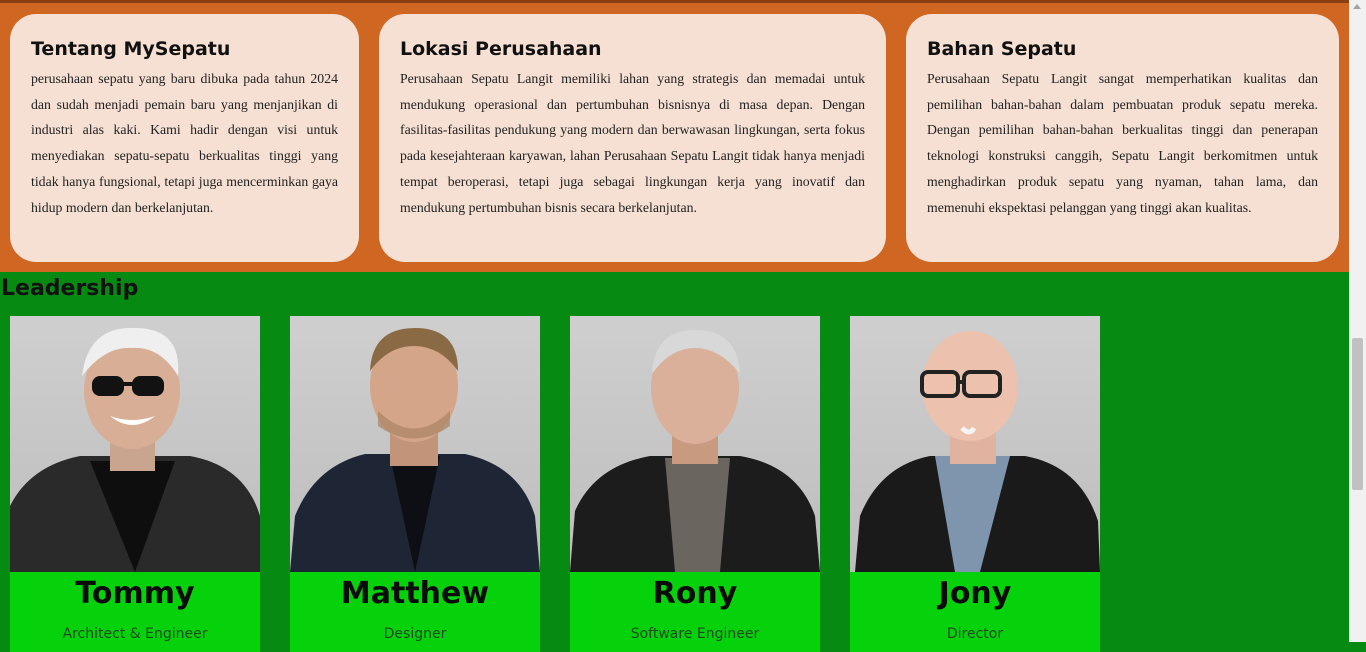 The width and height of the screenshot is (1366, 652). I want to click on leader-role: Architect & Engineer, so click(135, 634).